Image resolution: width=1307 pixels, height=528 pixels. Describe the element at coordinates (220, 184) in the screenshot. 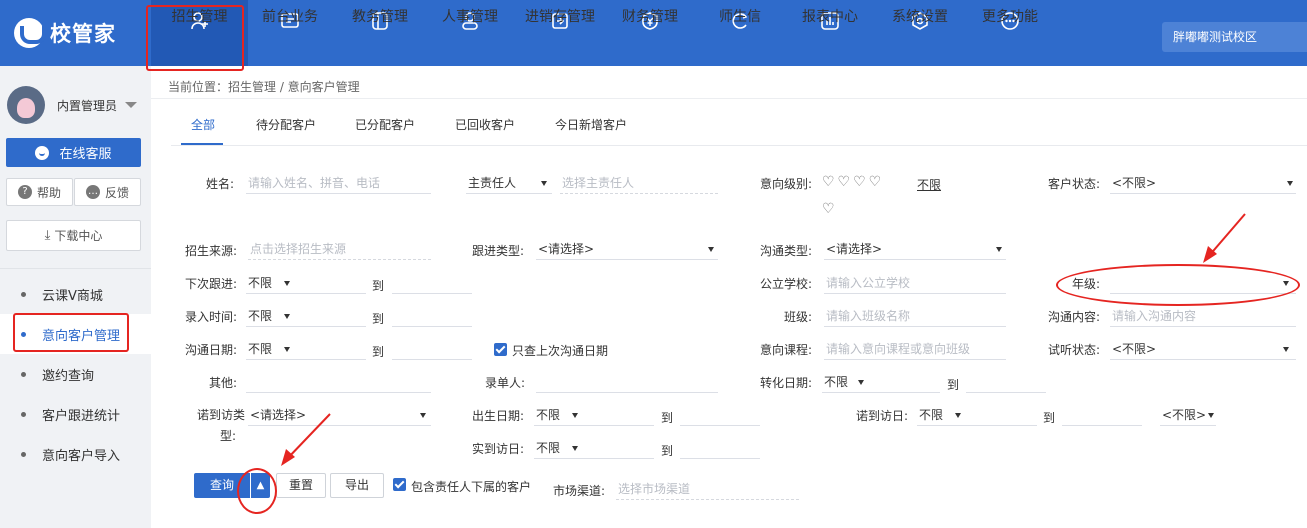

I see `name-label: 姓名:` at that location.